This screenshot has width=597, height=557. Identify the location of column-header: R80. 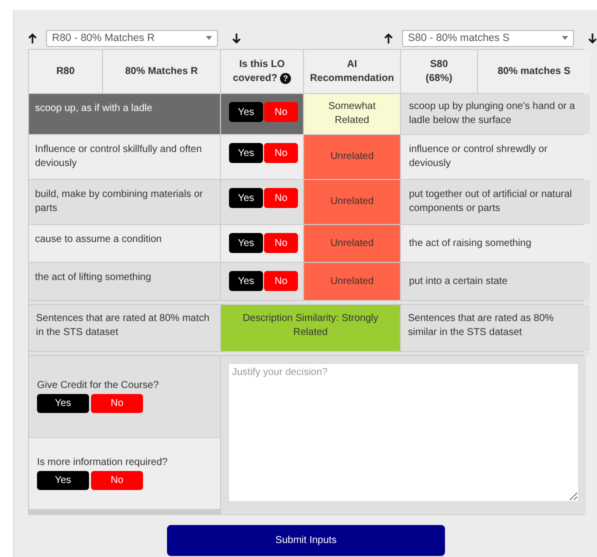
(65, 71).